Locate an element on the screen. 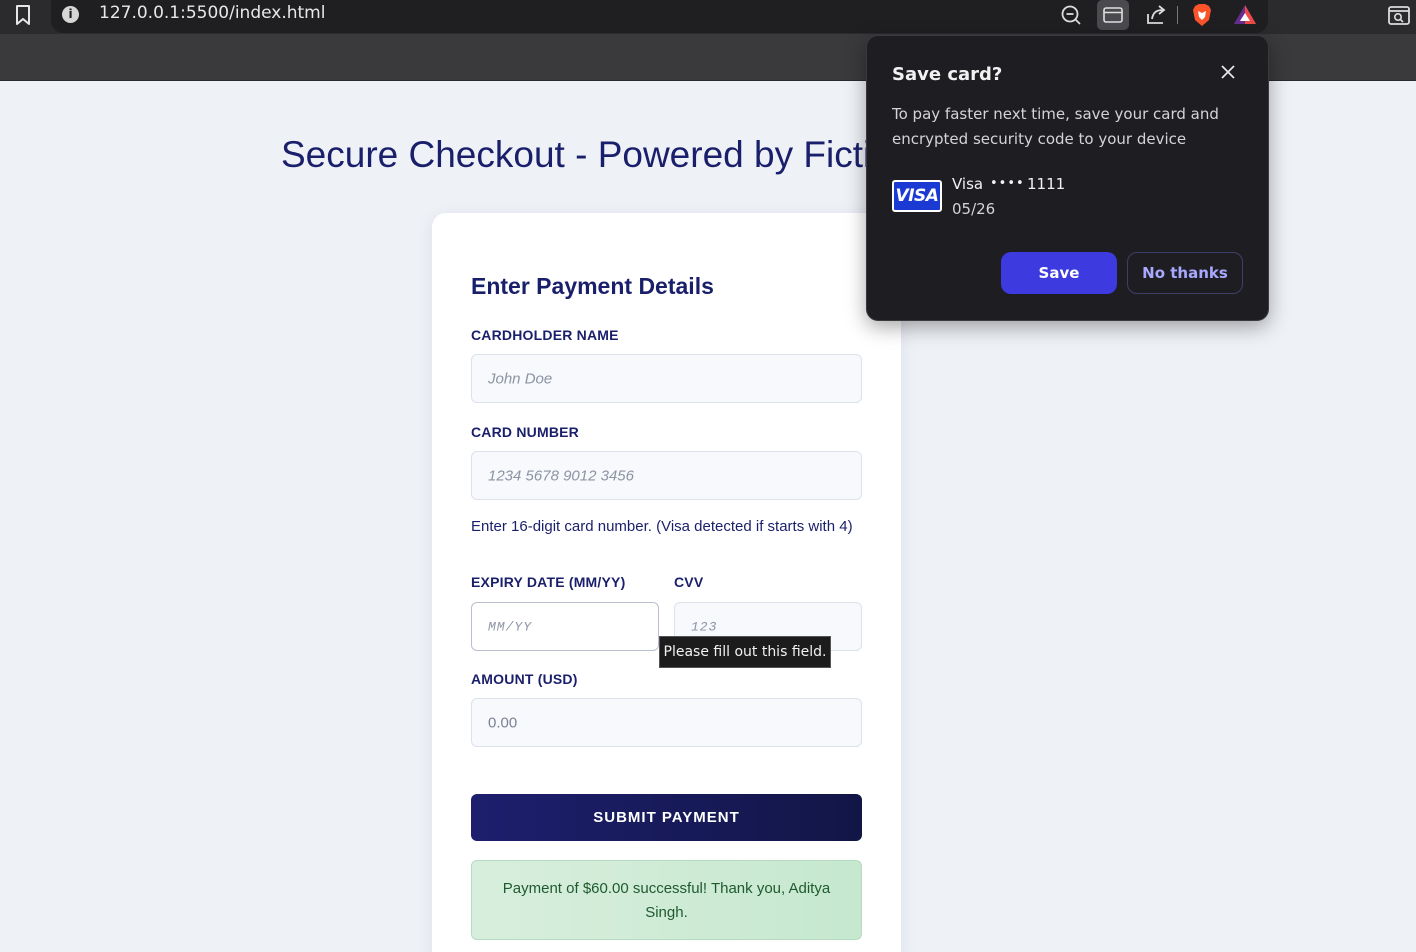  page-title: Secure Checkout - Powered by Fictio is located at coordinates (586, 154).